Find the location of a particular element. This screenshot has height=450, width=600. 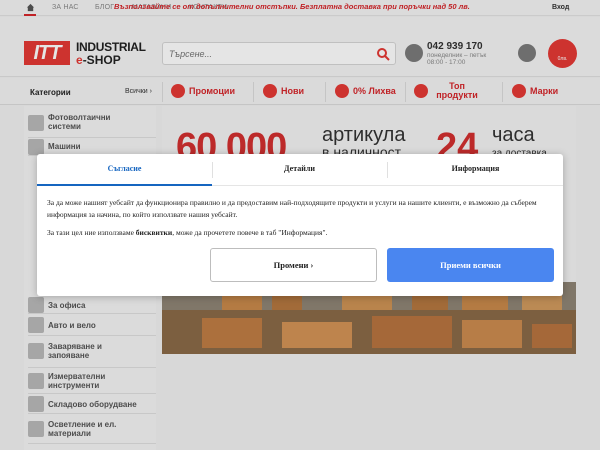

tab-details: Детайли is located at coordinates (299, 170).